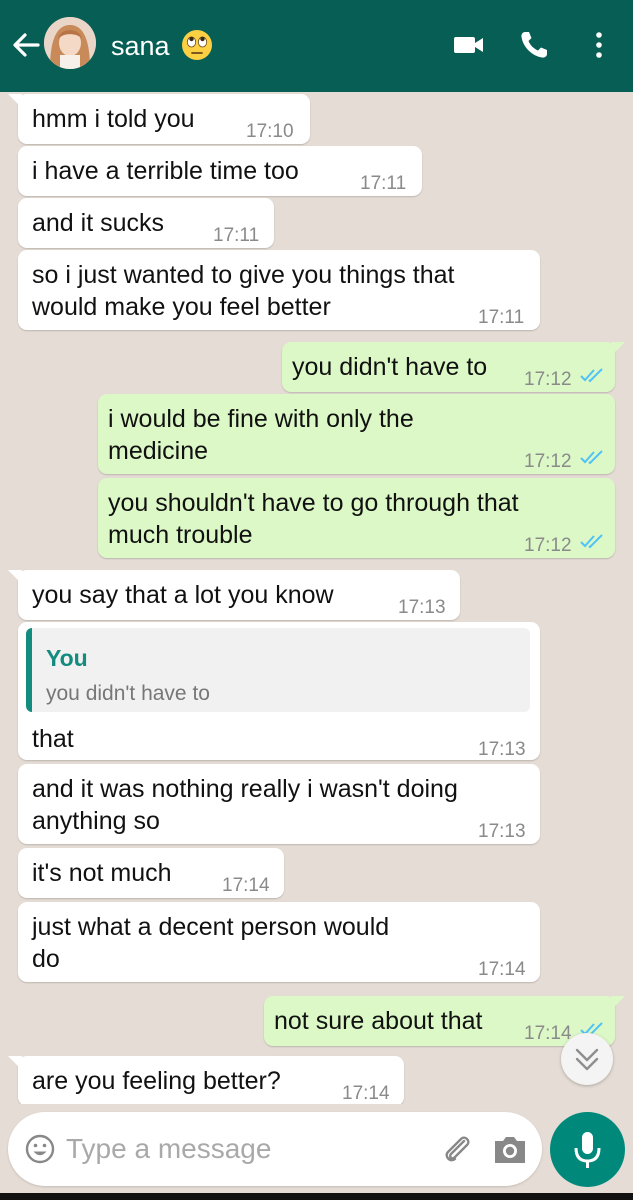 The height and width of the screenshot is (1200, 633). What do you see at coordinates (270, 131) in the screenshot?
I see `message-time: 17:10` at bounding box center [270, 131].